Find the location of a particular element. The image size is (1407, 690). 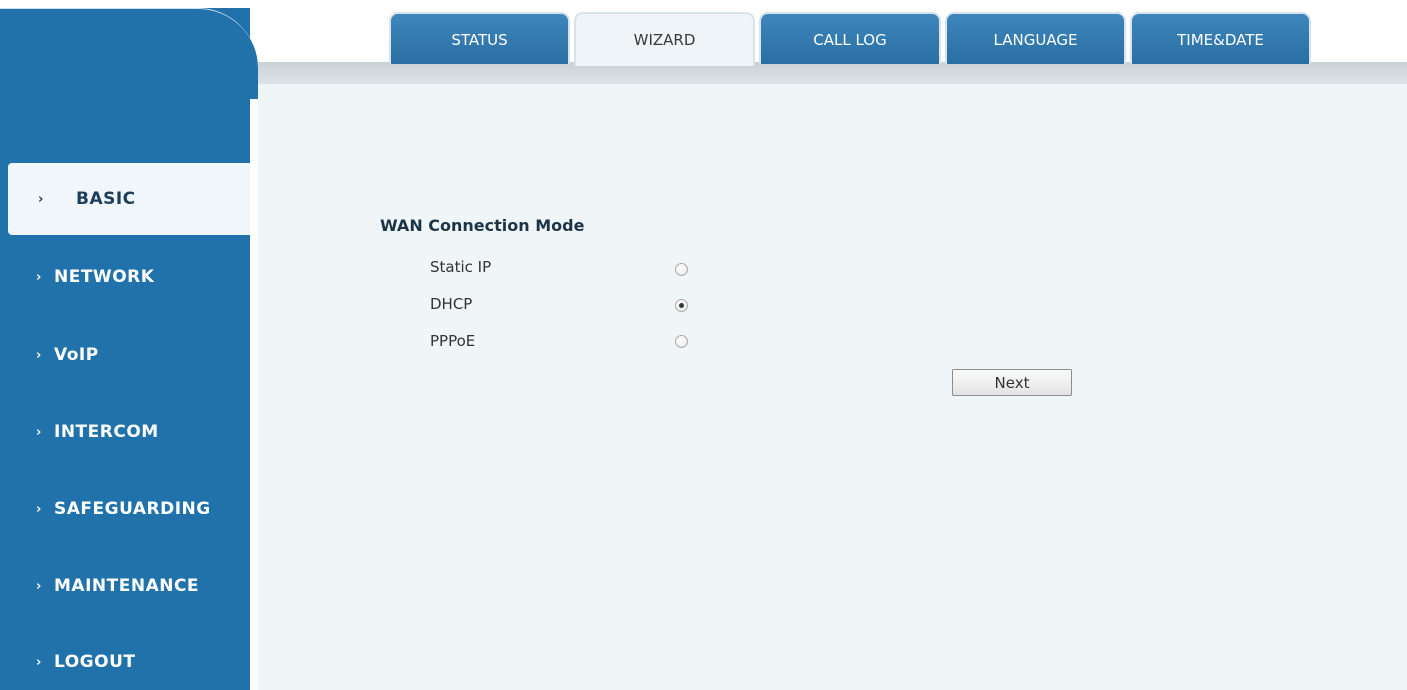

sidebar-item-maintenance: › MAINTENANCE is located at coordinates (125, 586).